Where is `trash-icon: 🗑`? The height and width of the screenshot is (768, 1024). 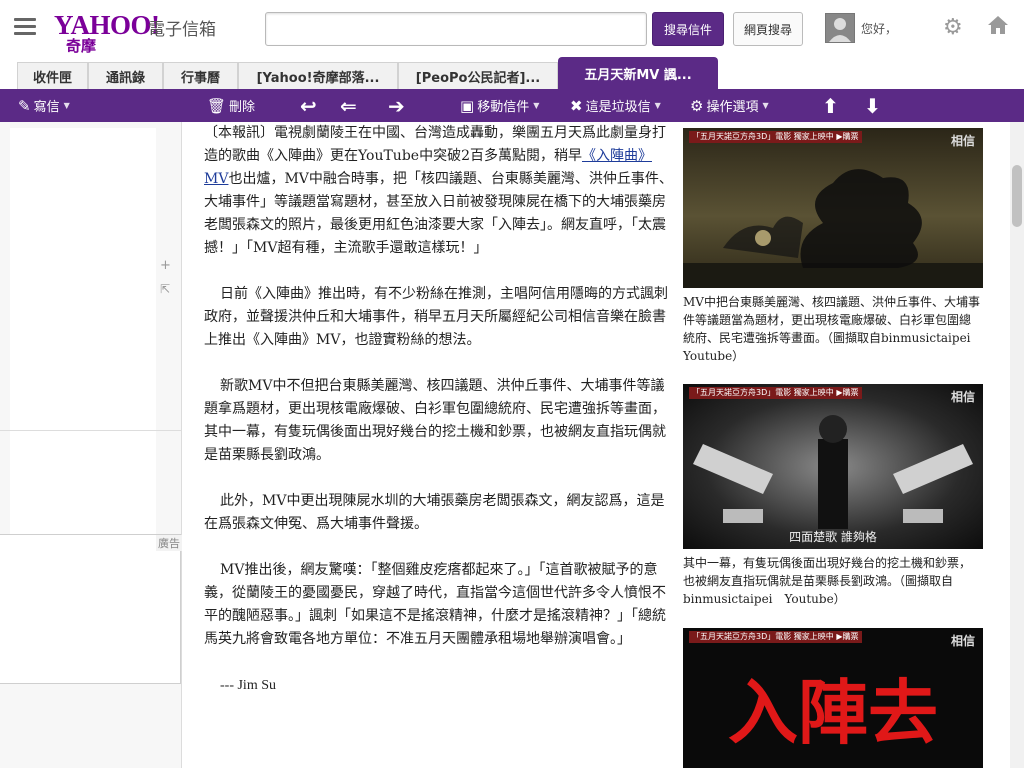 trash-icon: 🗑 is located at coordinates (217, 105).